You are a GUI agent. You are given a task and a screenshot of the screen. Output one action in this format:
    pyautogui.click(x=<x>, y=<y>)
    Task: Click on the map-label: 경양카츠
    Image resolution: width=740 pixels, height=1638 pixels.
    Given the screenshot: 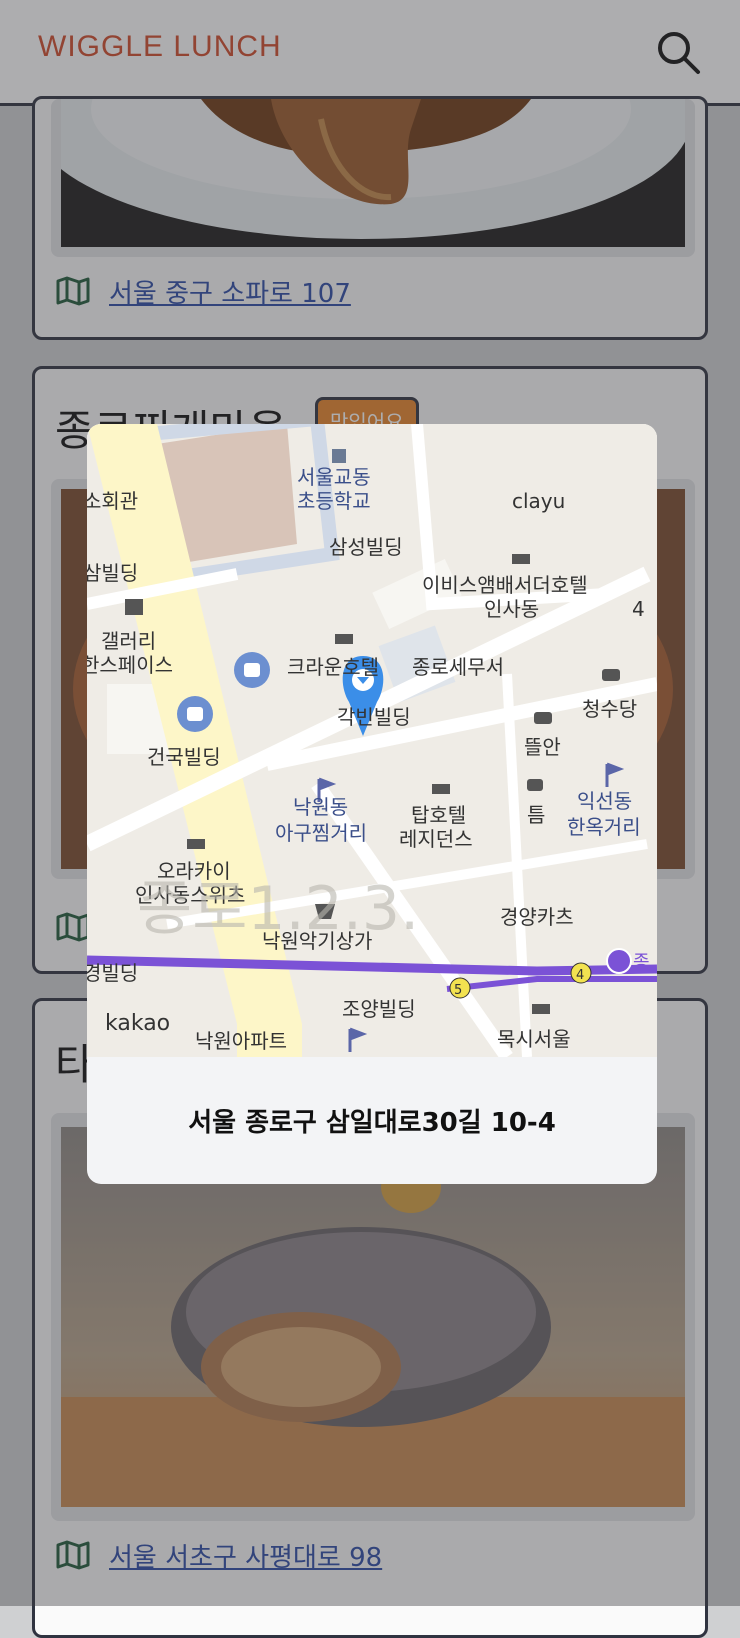 What is the action you would take?
    pyautogui.click(x=537, y=917)
    